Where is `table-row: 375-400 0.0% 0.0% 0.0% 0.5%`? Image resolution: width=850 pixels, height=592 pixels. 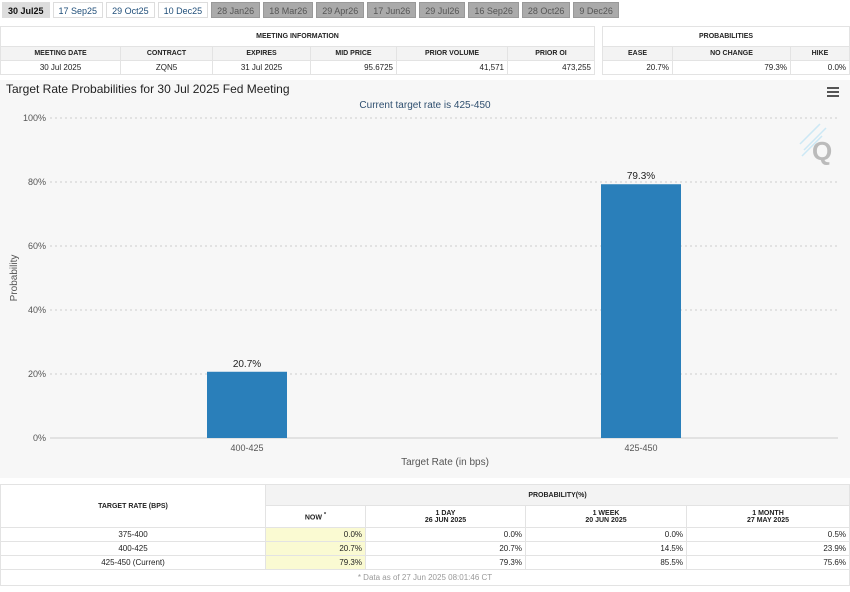
table-row: 375-400 0.0% 0.0% 0.0% 0.5% is located at coordinates (425, 534).